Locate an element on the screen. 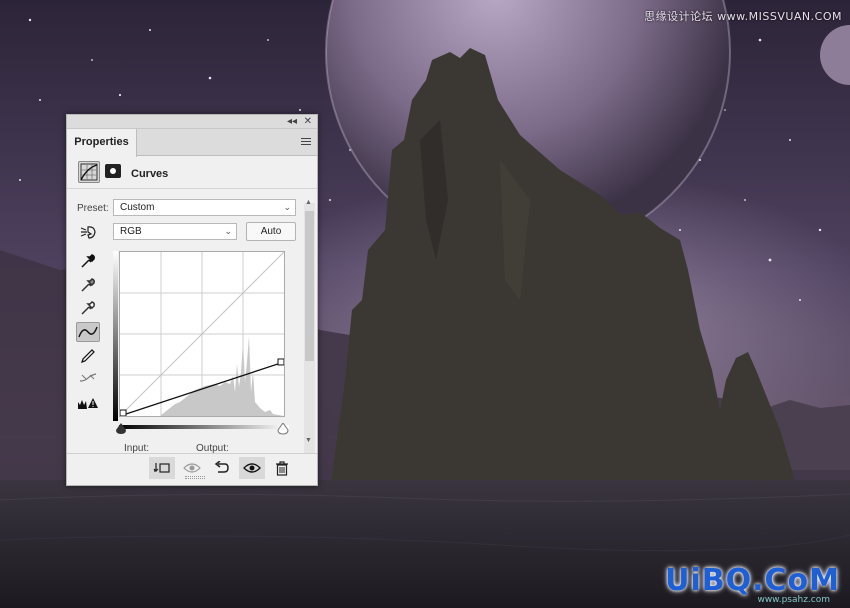 This screenshot has width=850, height=608. close-panel-button: ✕ is located at coordinates (308, 121).